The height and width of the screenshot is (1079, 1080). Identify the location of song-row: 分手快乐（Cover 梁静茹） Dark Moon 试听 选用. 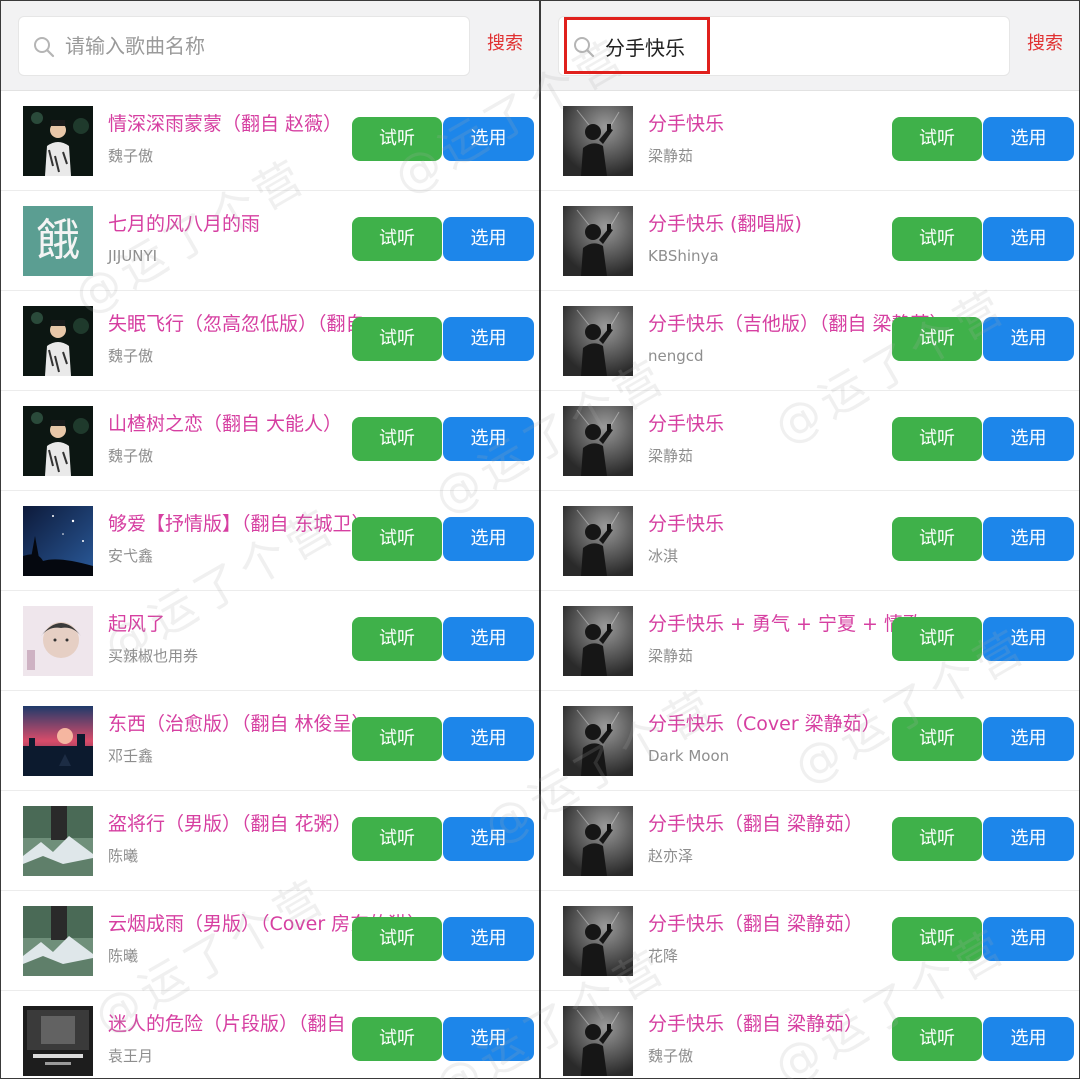
(810, 741).